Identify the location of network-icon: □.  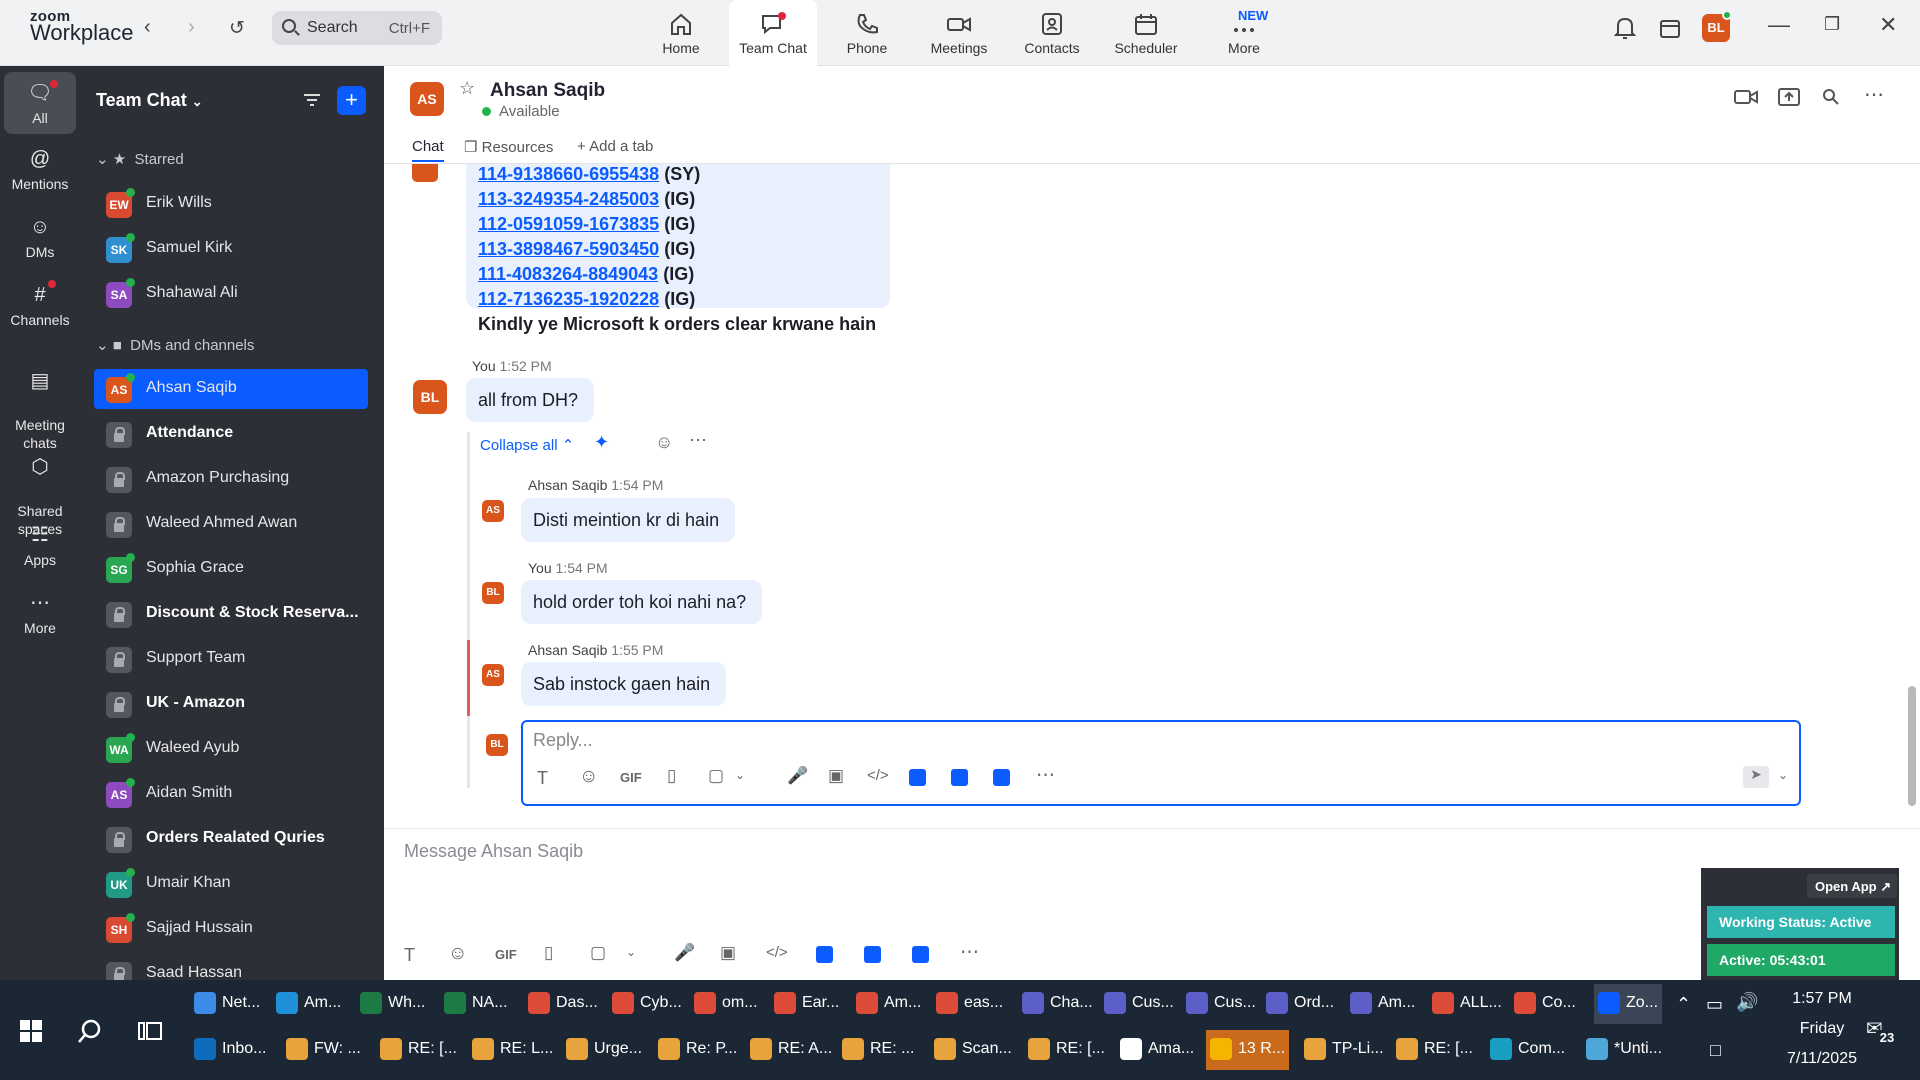
(1715, 1050).